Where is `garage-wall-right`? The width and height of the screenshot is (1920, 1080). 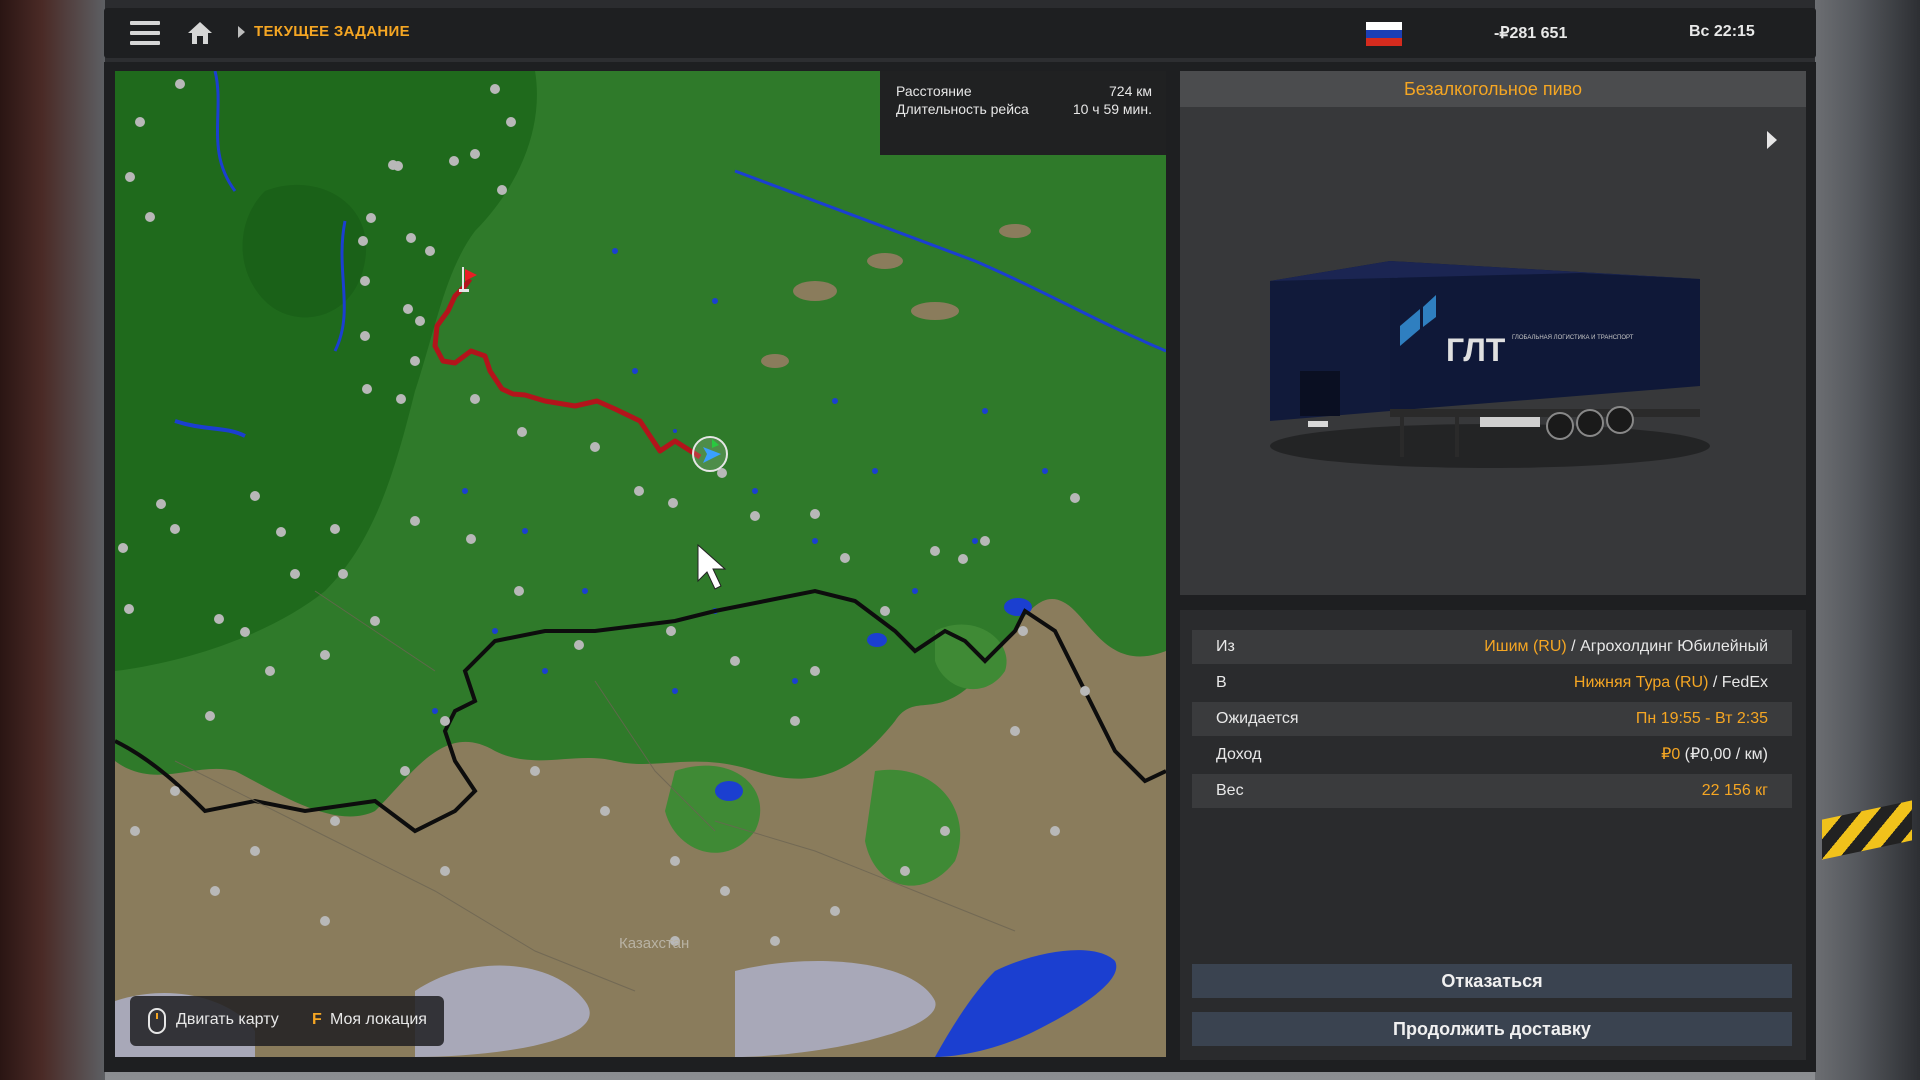
garage-wall-right is located at coordinates (1867, 540).